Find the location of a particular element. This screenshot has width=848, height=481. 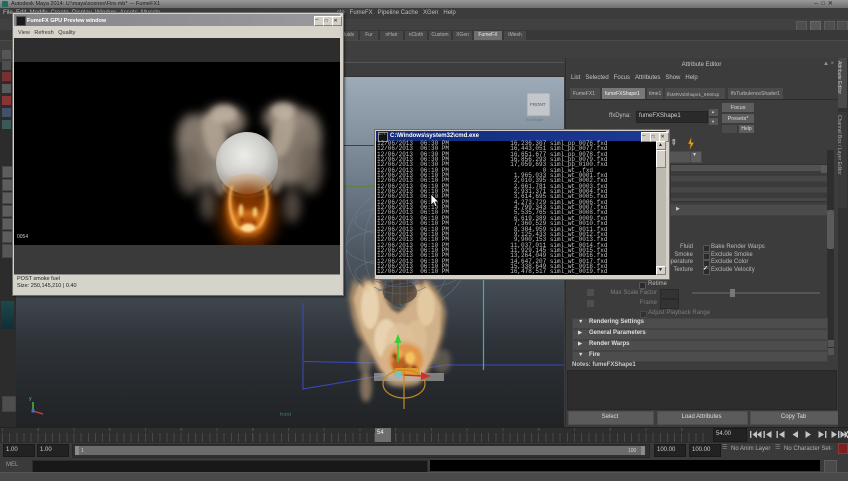

svg-text: frontShape is located at coordinates (534, 120).